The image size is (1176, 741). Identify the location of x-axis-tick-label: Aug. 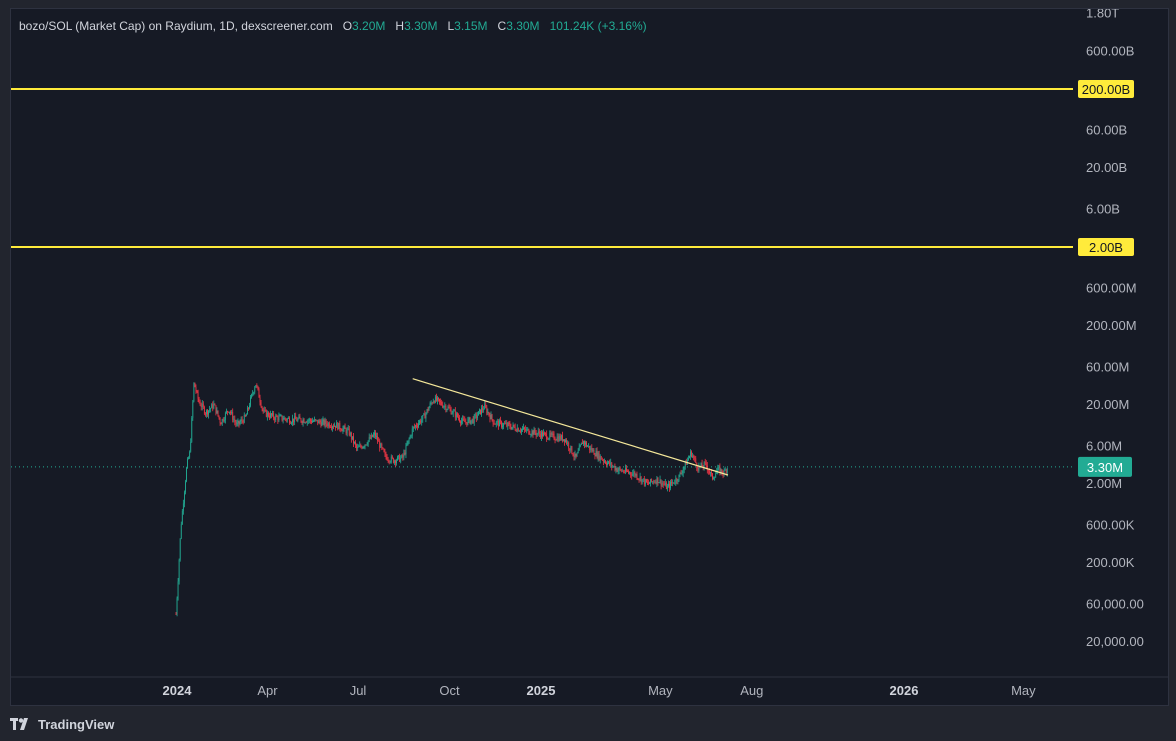
(751, 690).